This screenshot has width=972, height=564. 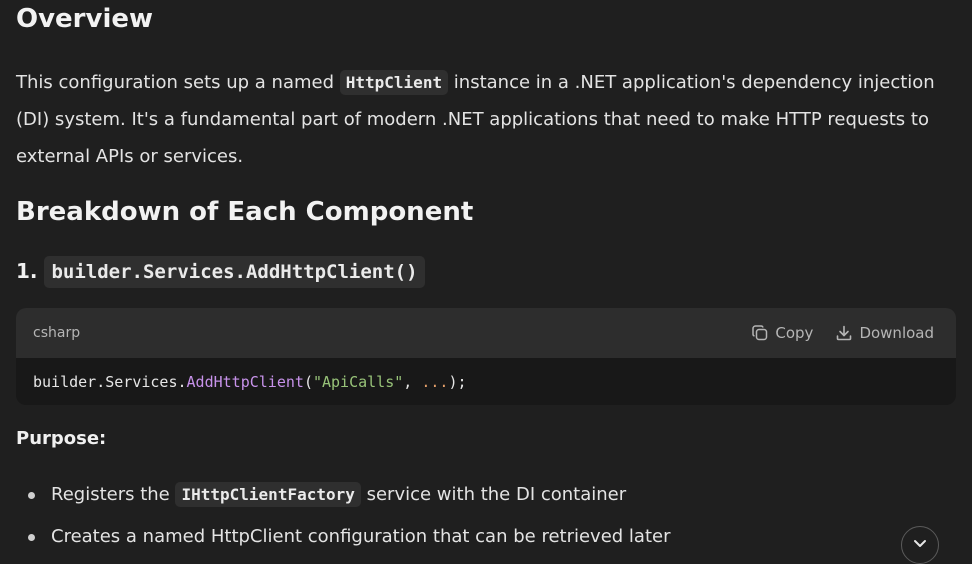 I want to click on inline-code-ihttpclientfactory: IHttpClientFactory, so click(x=268, y=494).